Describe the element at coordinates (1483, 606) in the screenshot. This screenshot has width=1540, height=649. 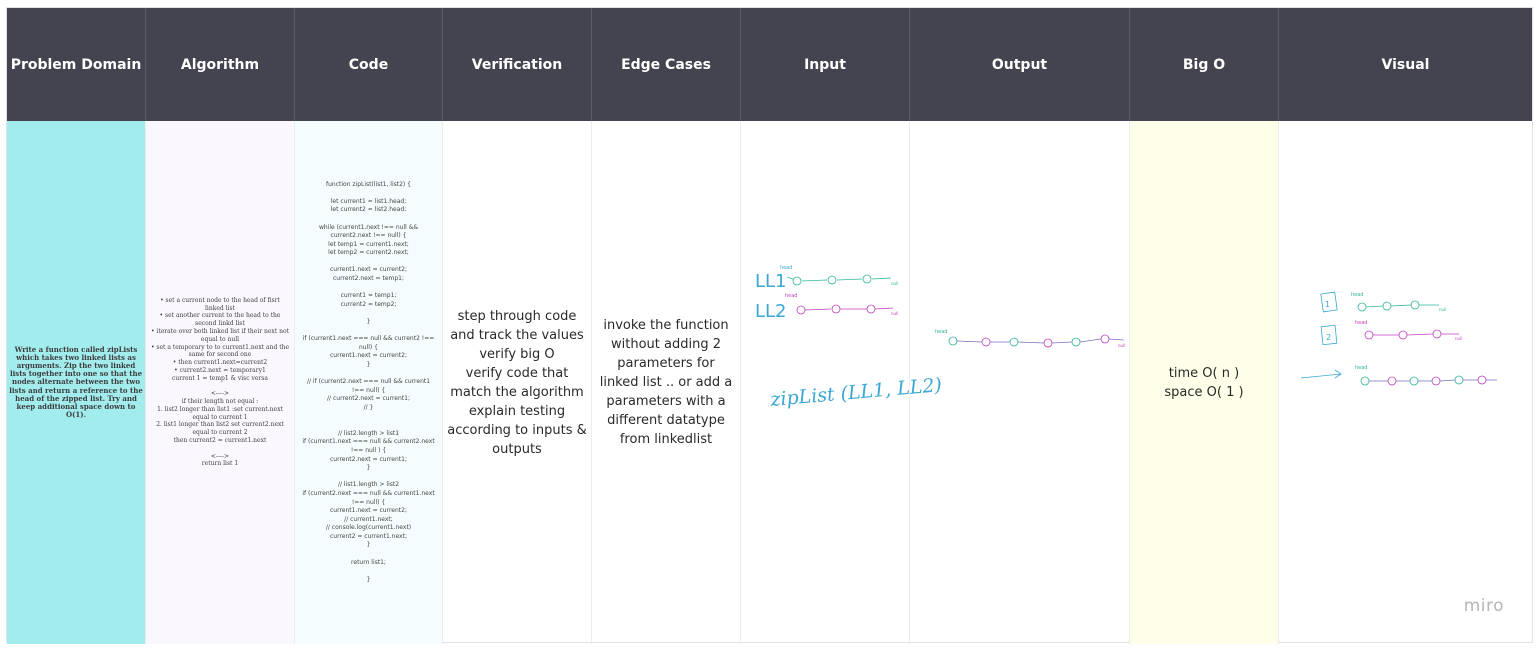
I see `miro-watermark: miro` at that location.